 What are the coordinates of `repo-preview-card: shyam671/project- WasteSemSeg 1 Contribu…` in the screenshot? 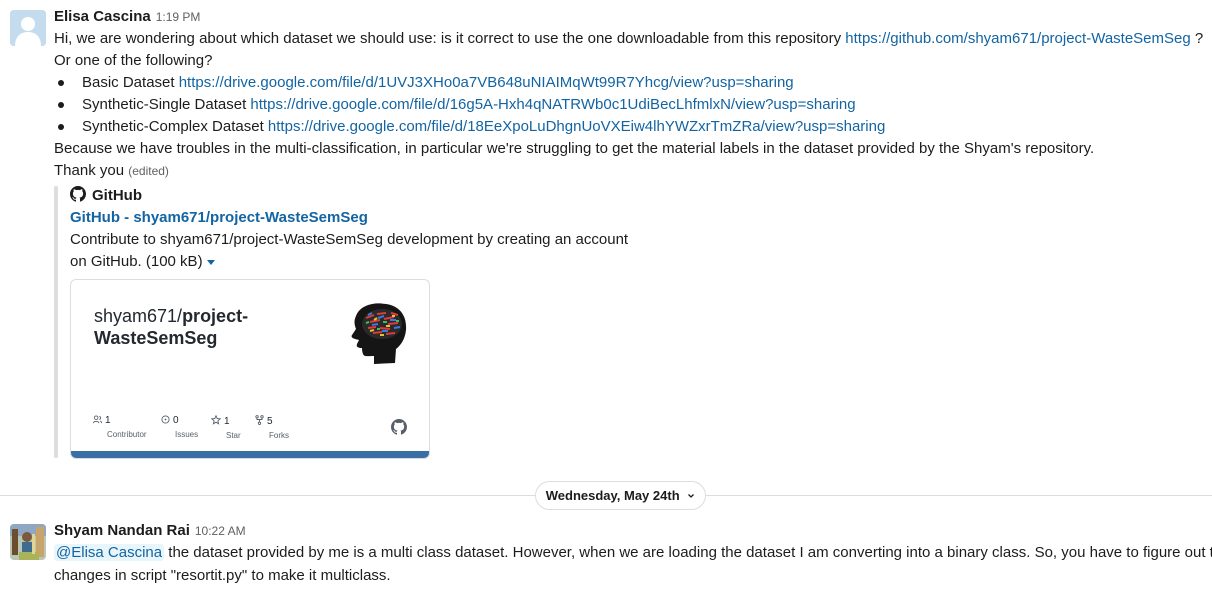 It's located at (250, 369).